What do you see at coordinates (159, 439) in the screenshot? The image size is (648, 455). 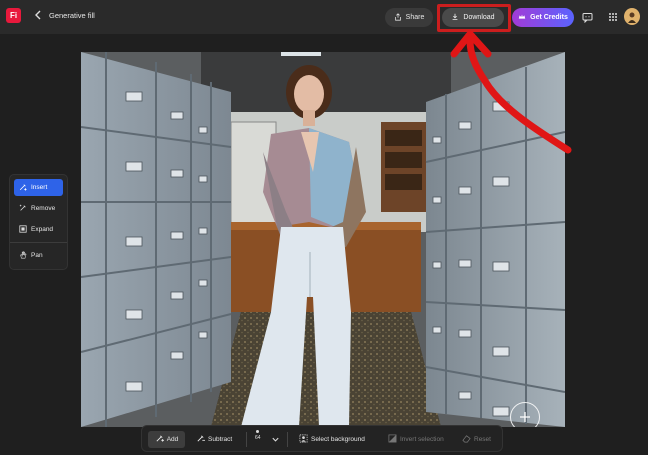 I see `add-brush-icon` at bounding box center [159, 439].